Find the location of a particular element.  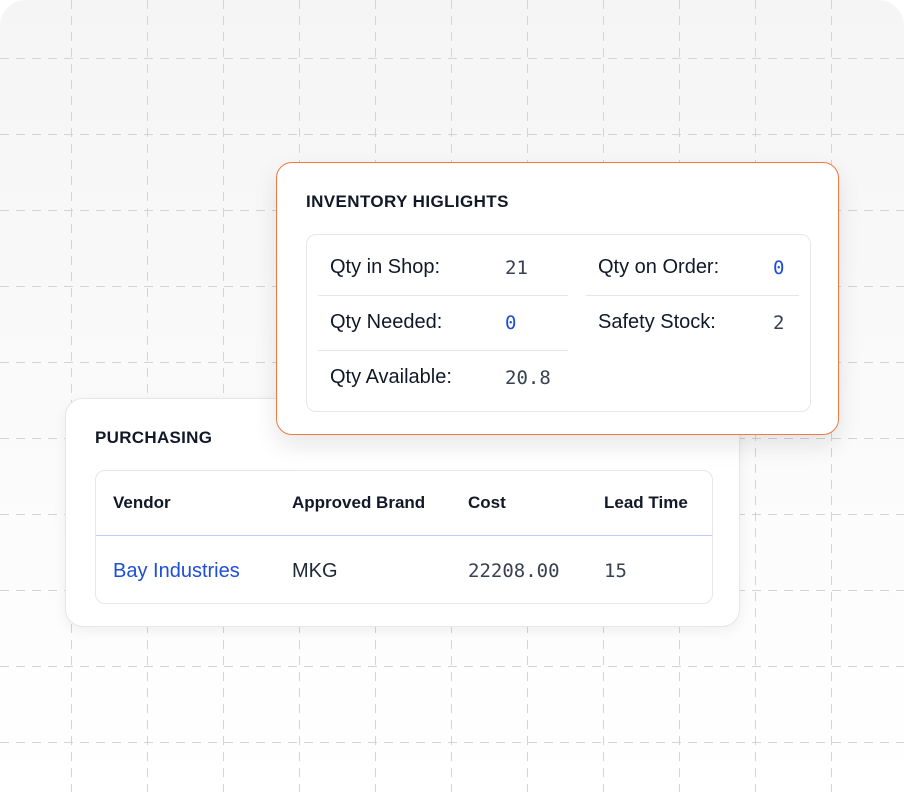

qty-needed-label: Qty Needed: is located at coordinates (386, 322).